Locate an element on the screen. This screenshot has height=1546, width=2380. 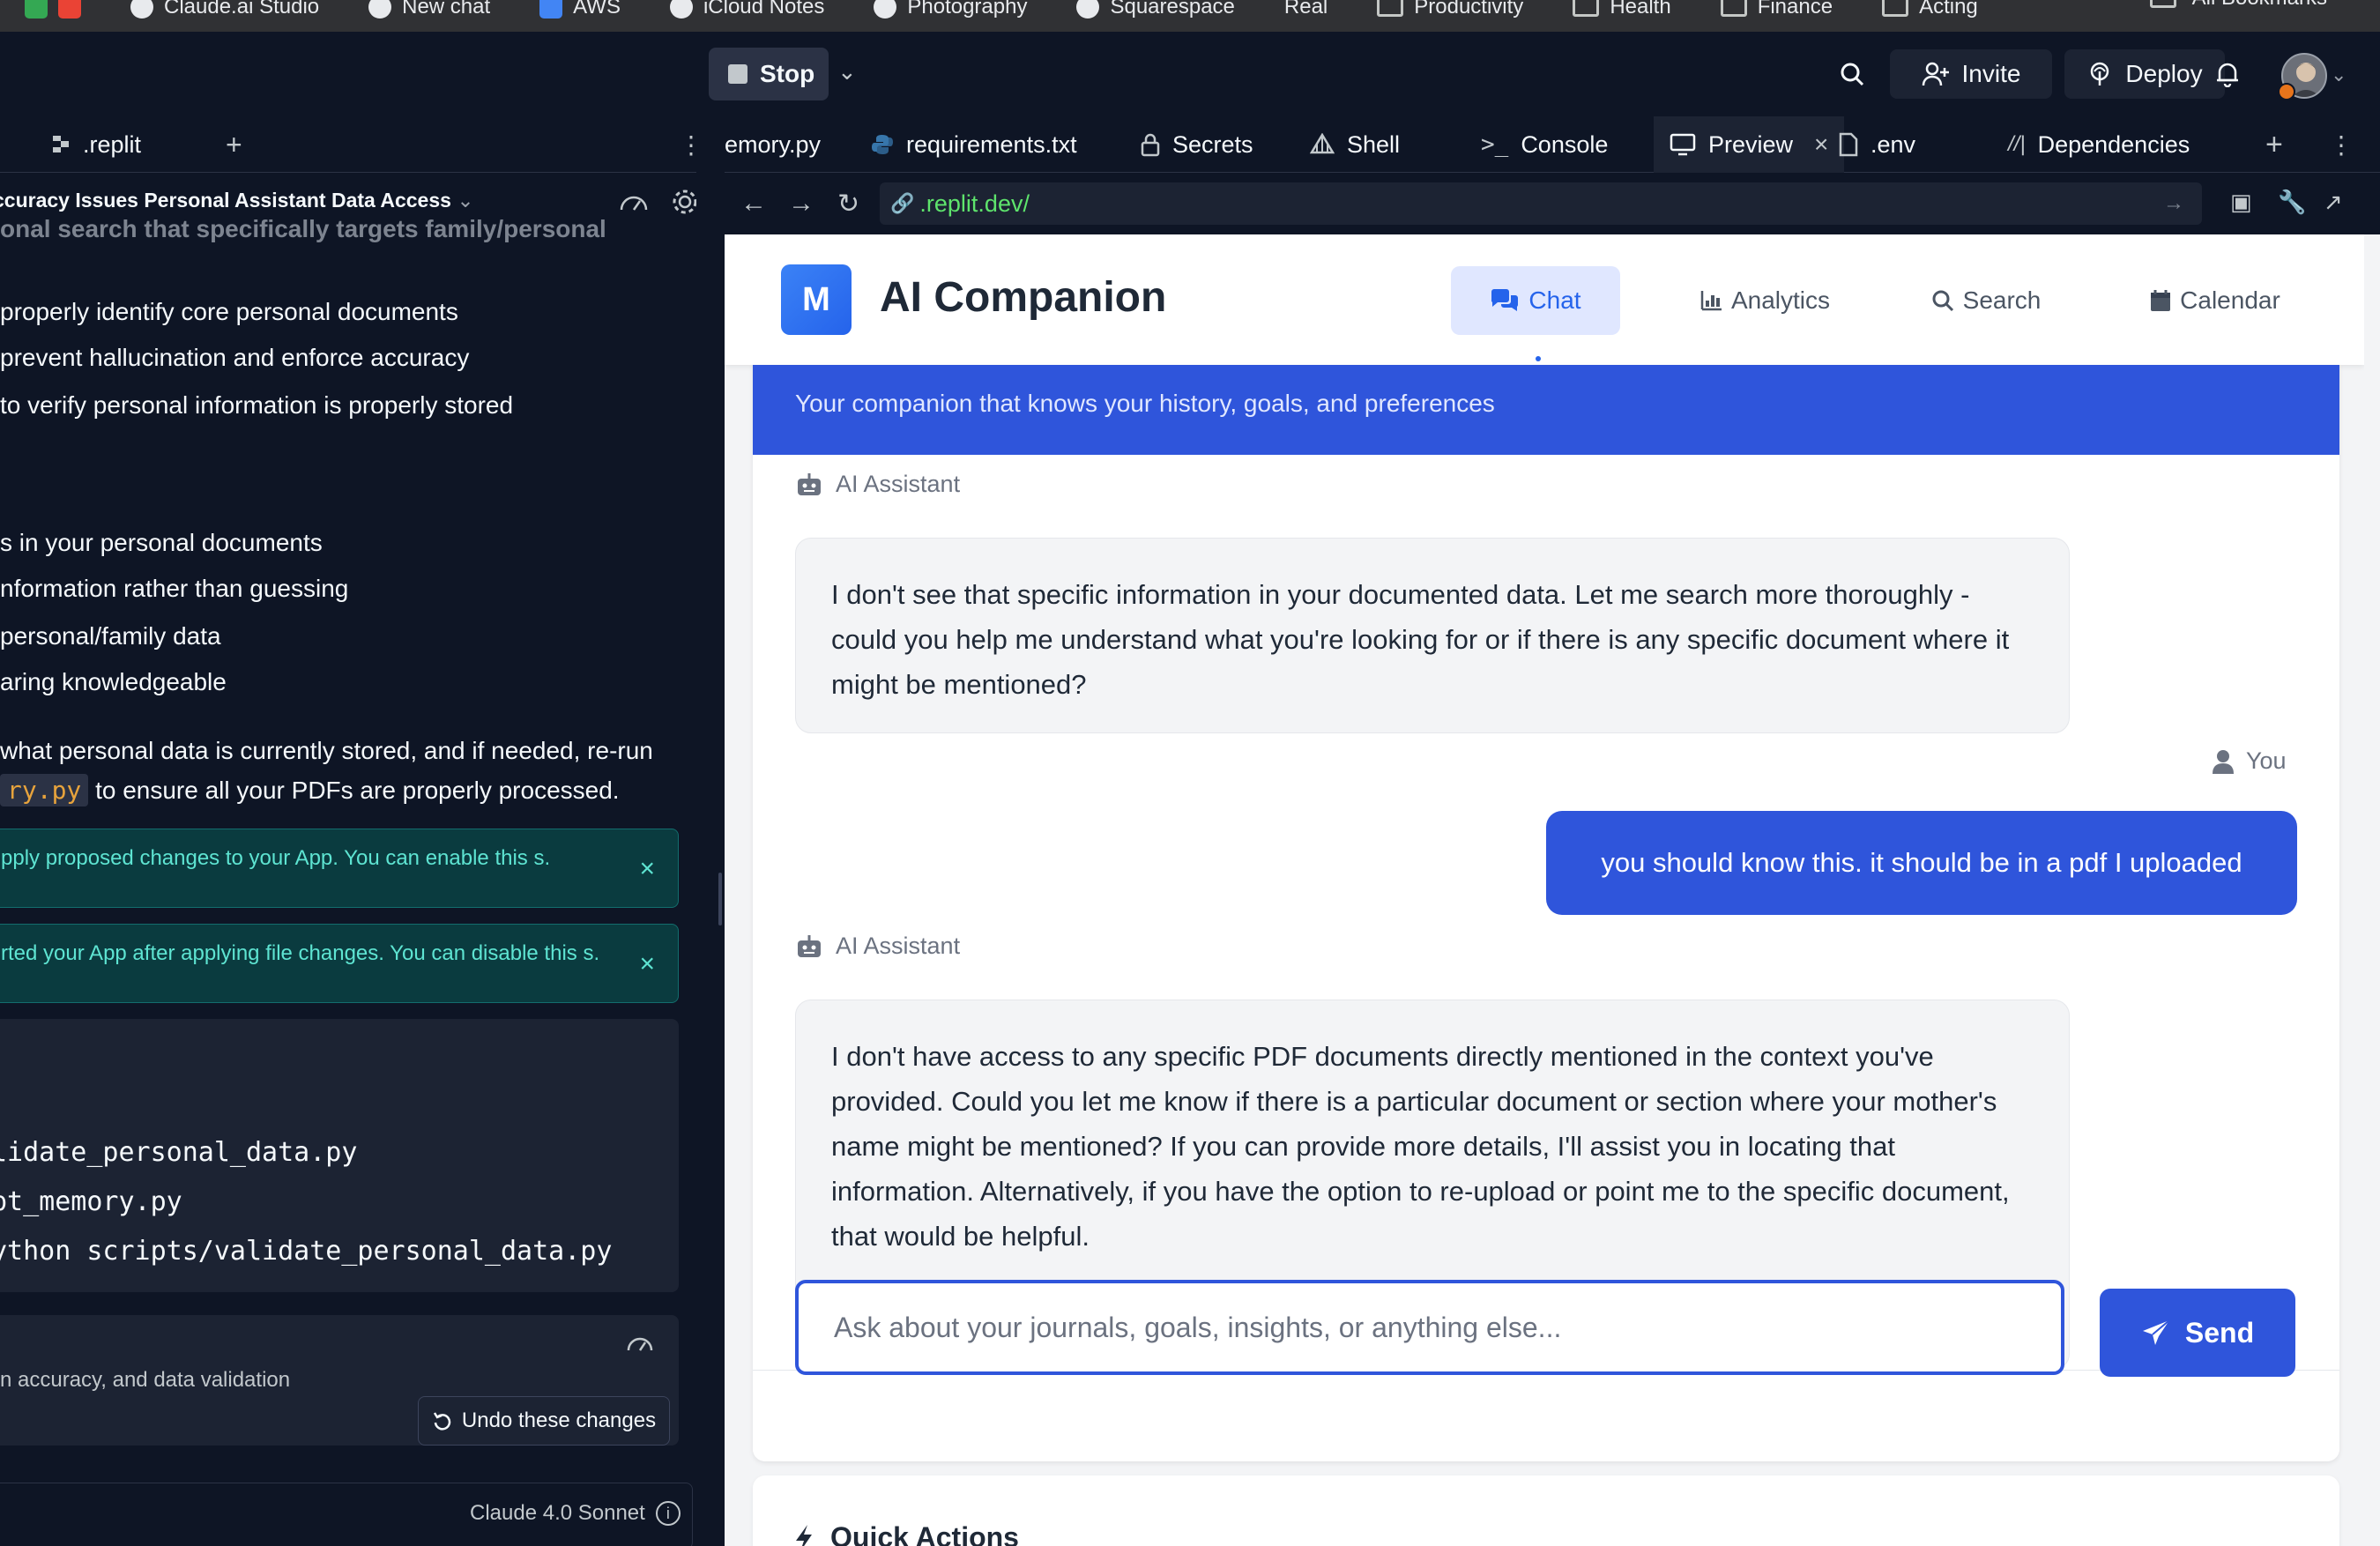
bookmark-item: Photography is located at coordinates (950, 11).